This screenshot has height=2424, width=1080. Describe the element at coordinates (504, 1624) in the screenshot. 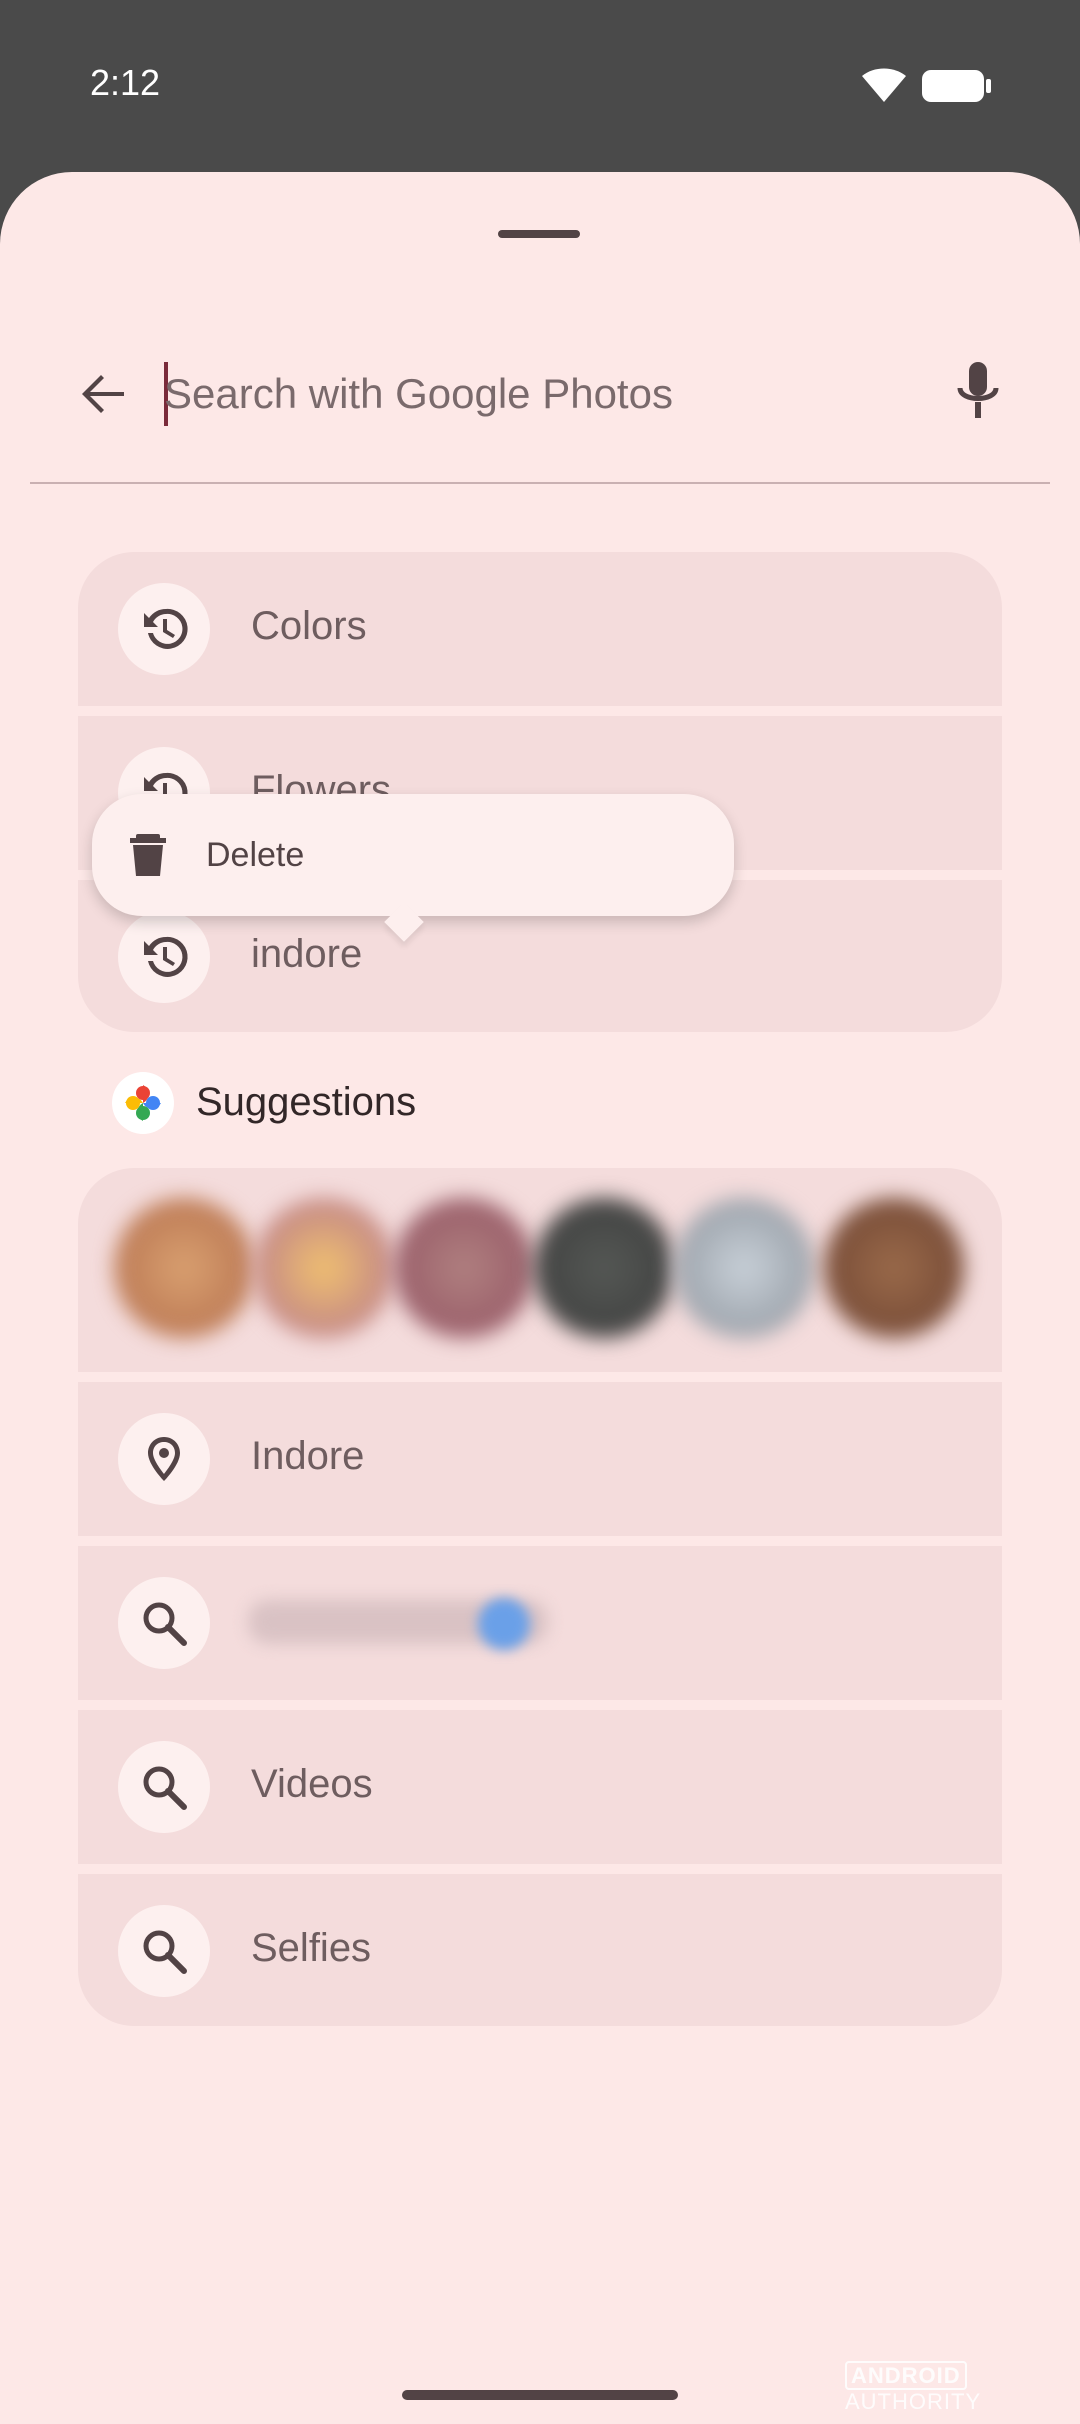

I see `blurred-badge` at that location.